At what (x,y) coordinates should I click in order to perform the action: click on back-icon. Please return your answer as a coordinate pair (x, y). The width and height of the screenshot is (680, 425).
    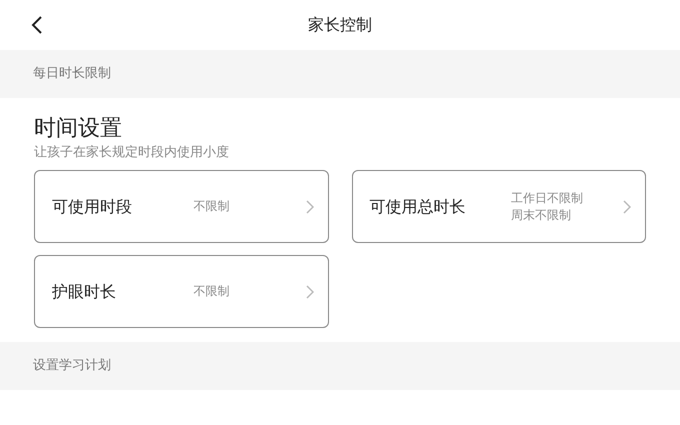
    Looking at the image, I should click on (37, 25).